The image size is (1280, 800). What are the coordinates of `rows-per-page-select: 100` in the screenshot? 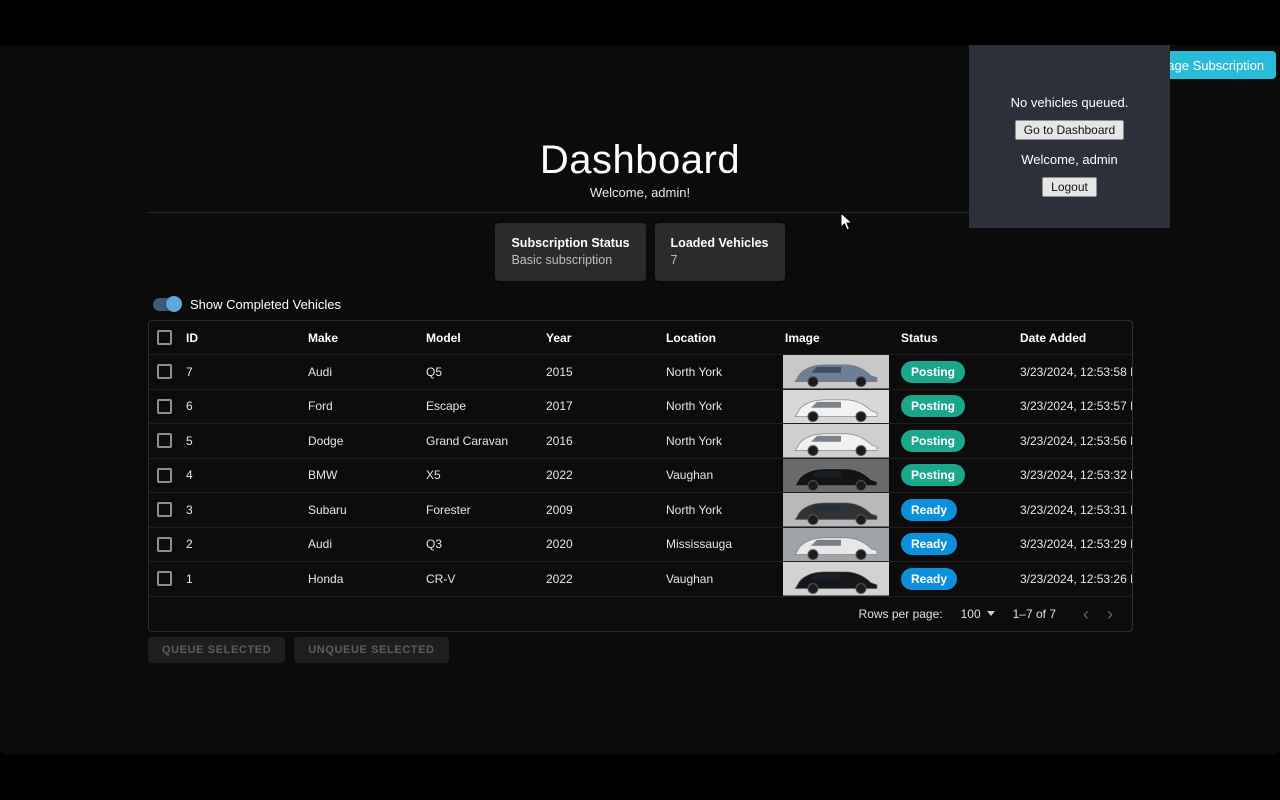 It's located at (978, 614).